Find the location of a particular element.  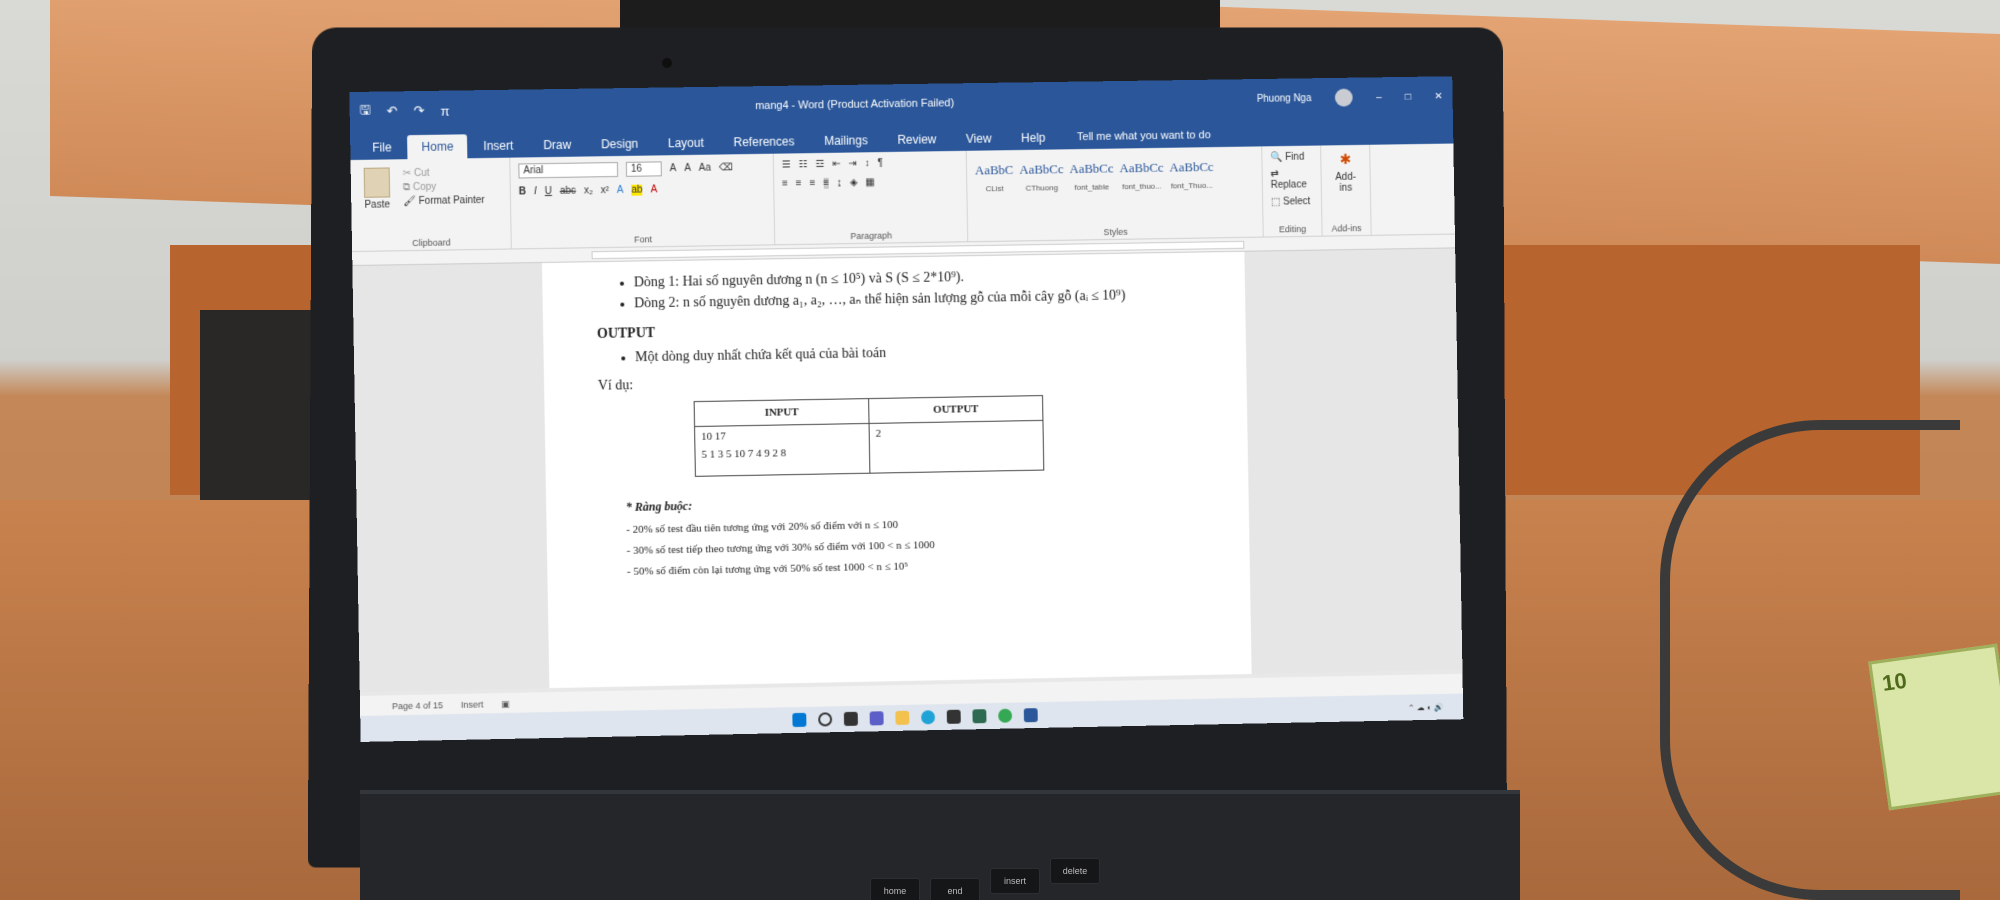

paragraph-group-label: Paragraph is located at coordinates (871, 236).